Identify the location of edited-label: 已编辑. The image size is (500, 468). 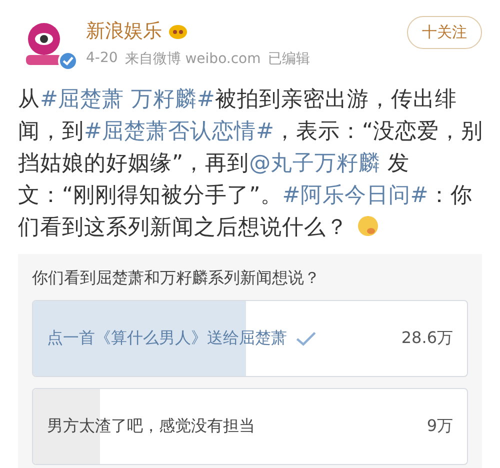
(289, 59).